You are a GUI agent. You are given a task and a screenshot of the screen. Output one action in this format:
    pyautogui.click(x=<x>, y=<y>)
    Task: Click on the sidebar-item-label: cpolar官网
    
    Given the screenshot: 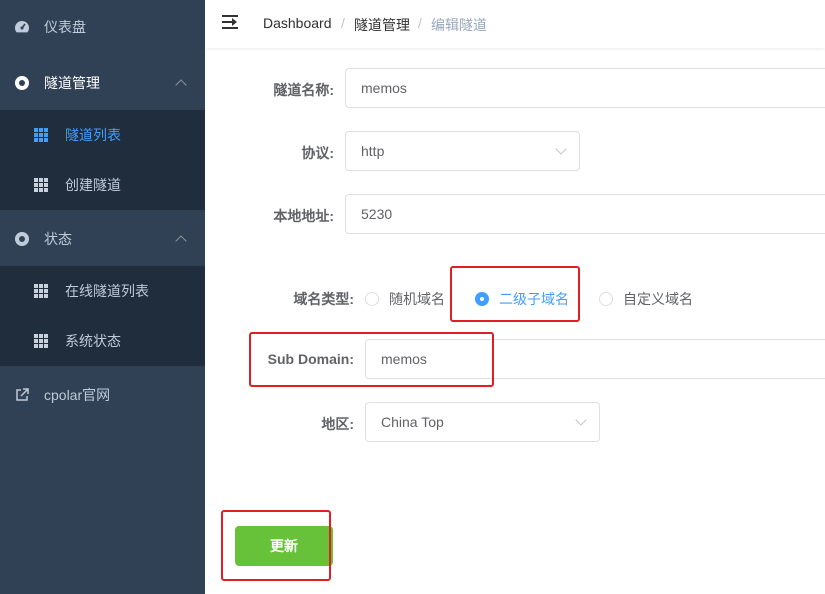 What is the action you would take?
    pyautogui.click(x=77, y=395)
    